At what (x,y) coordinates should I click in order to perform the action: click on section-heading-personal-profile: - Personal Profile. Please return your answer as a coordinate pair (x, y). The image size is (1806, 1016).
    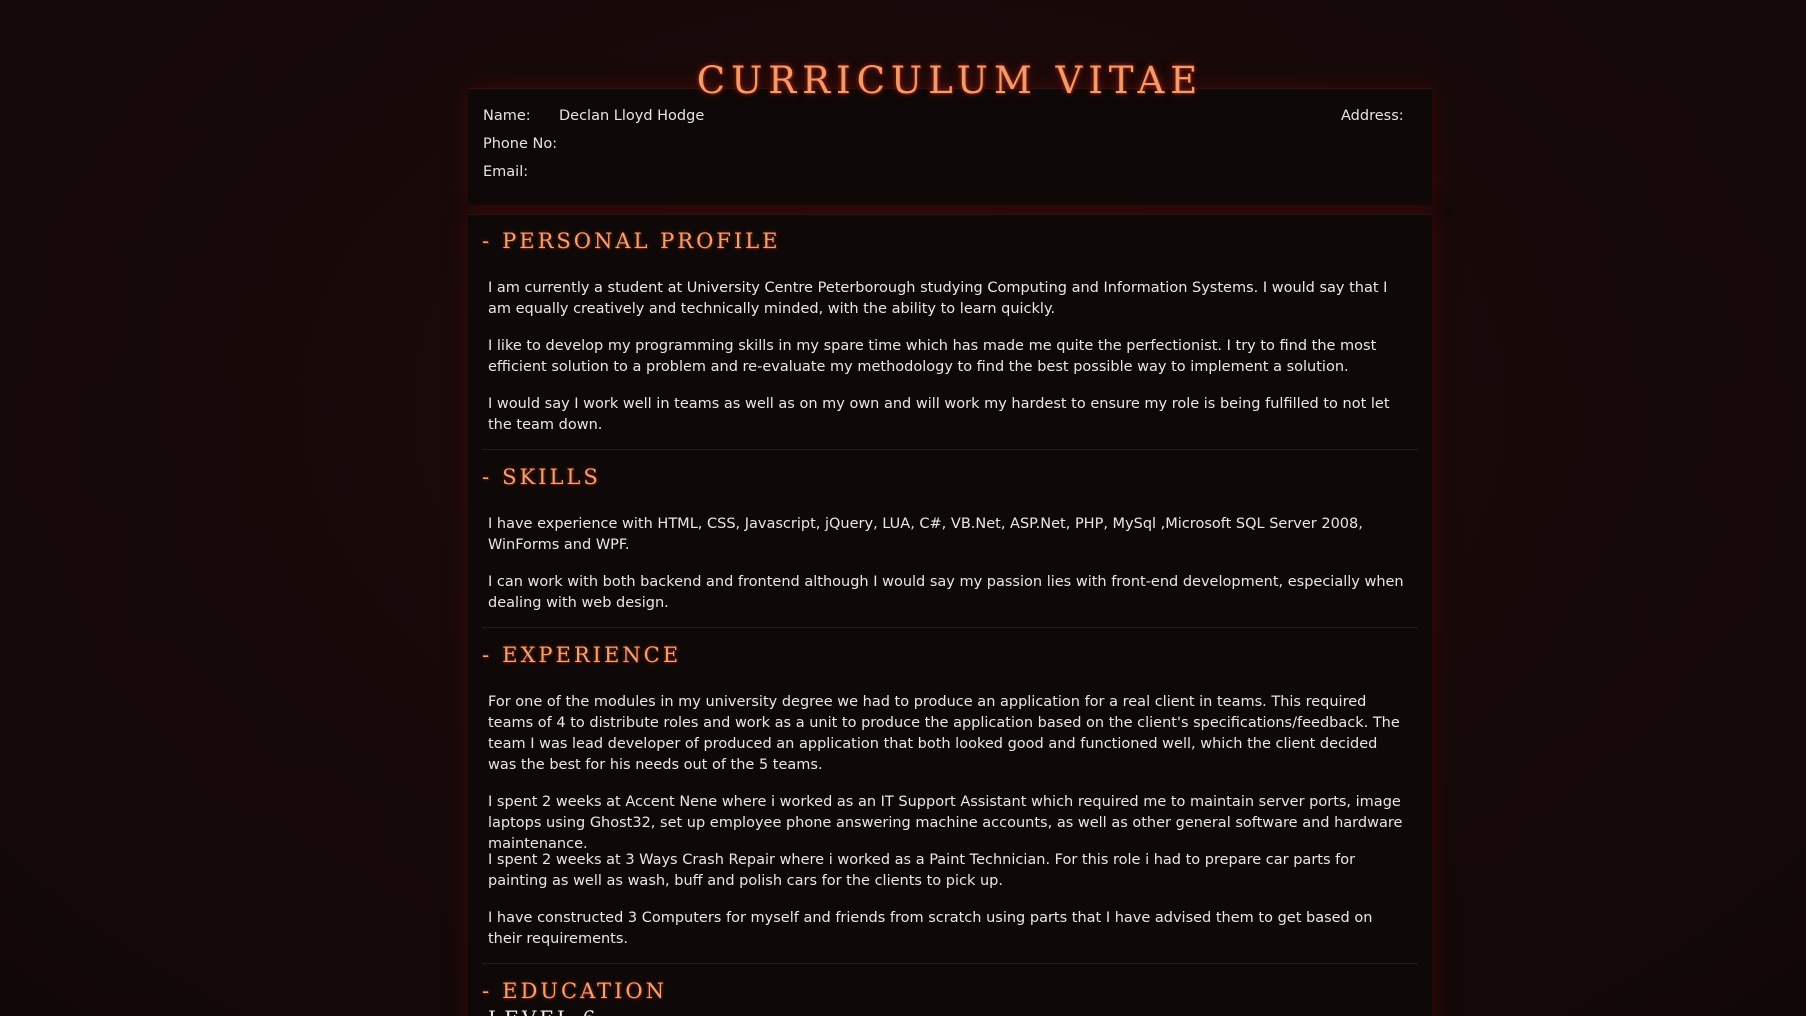
    Looking at the image, I should click on (631, 241).